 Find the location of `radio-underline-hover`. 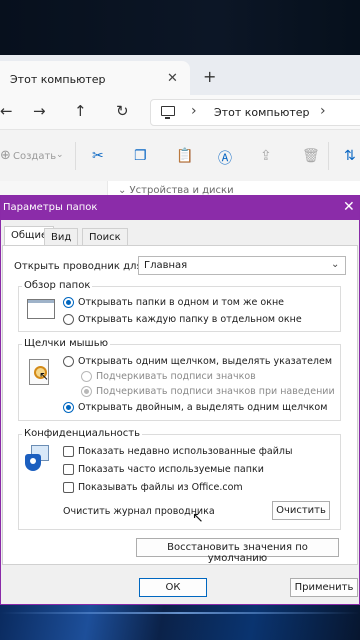

radio-underline-hover is located at coordinates (86, 391).